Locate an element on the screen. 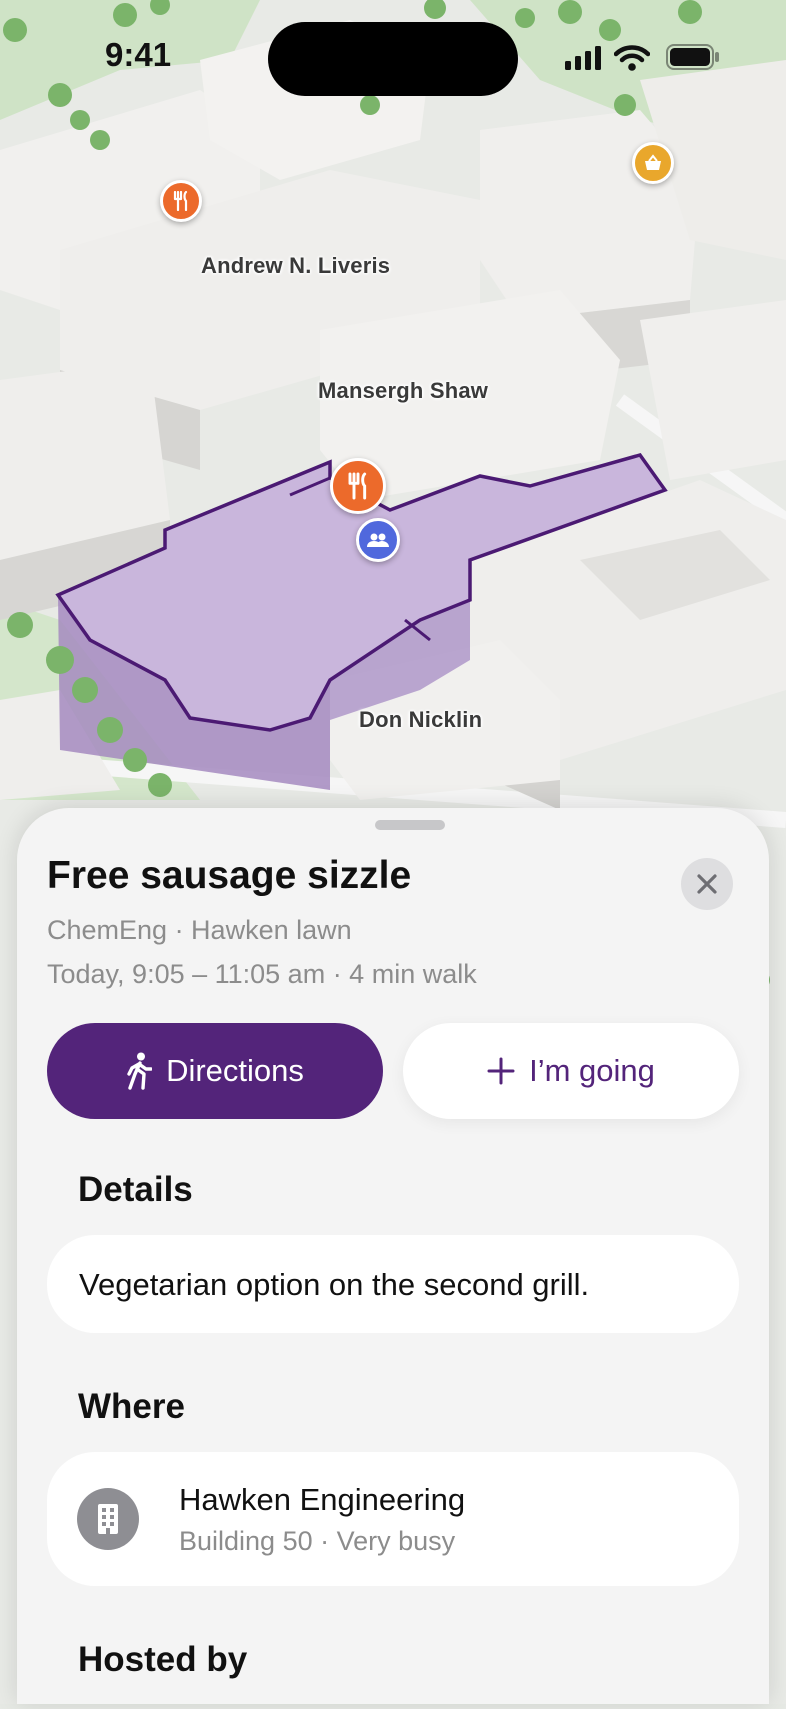 The height and width of the screenshot is (1709, 786). close-button is located at coordinates (707, 884).